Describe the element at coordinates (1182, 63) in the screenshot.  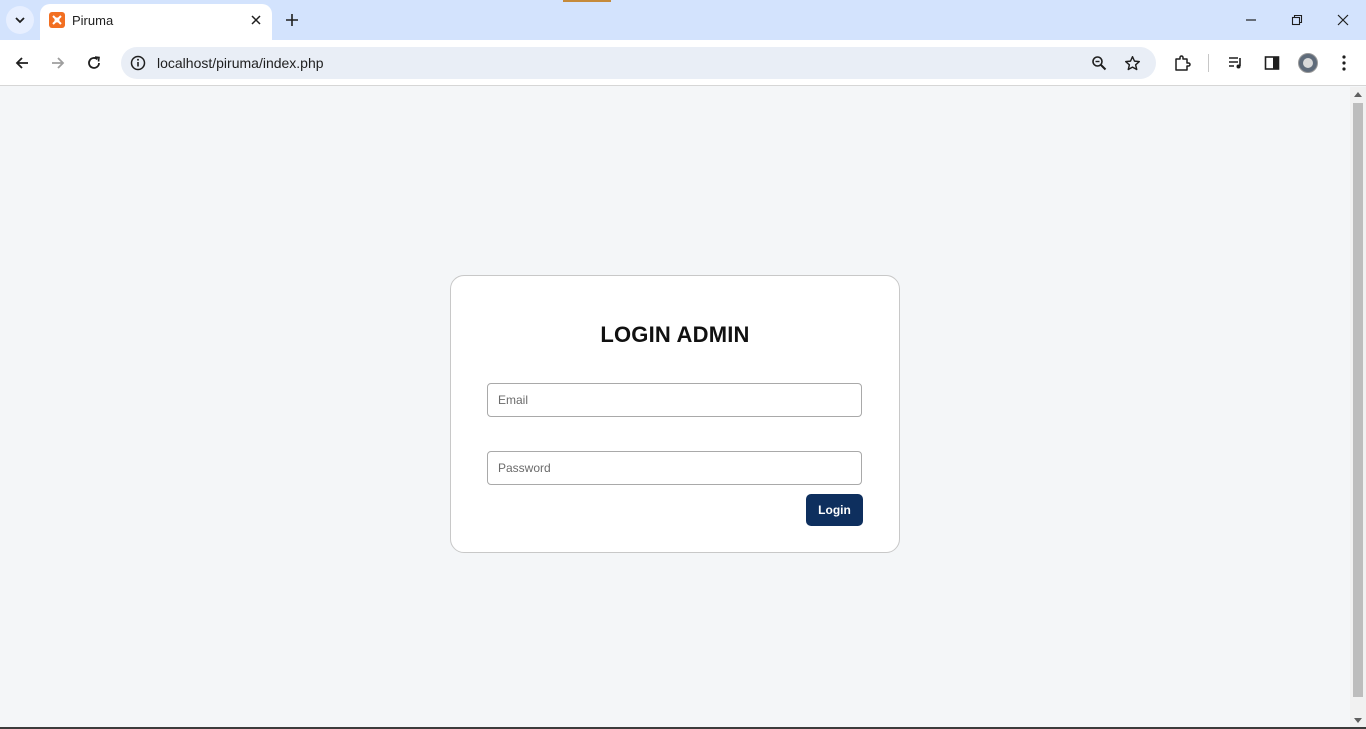
I see `extensions-puzzle-icon` at that location.